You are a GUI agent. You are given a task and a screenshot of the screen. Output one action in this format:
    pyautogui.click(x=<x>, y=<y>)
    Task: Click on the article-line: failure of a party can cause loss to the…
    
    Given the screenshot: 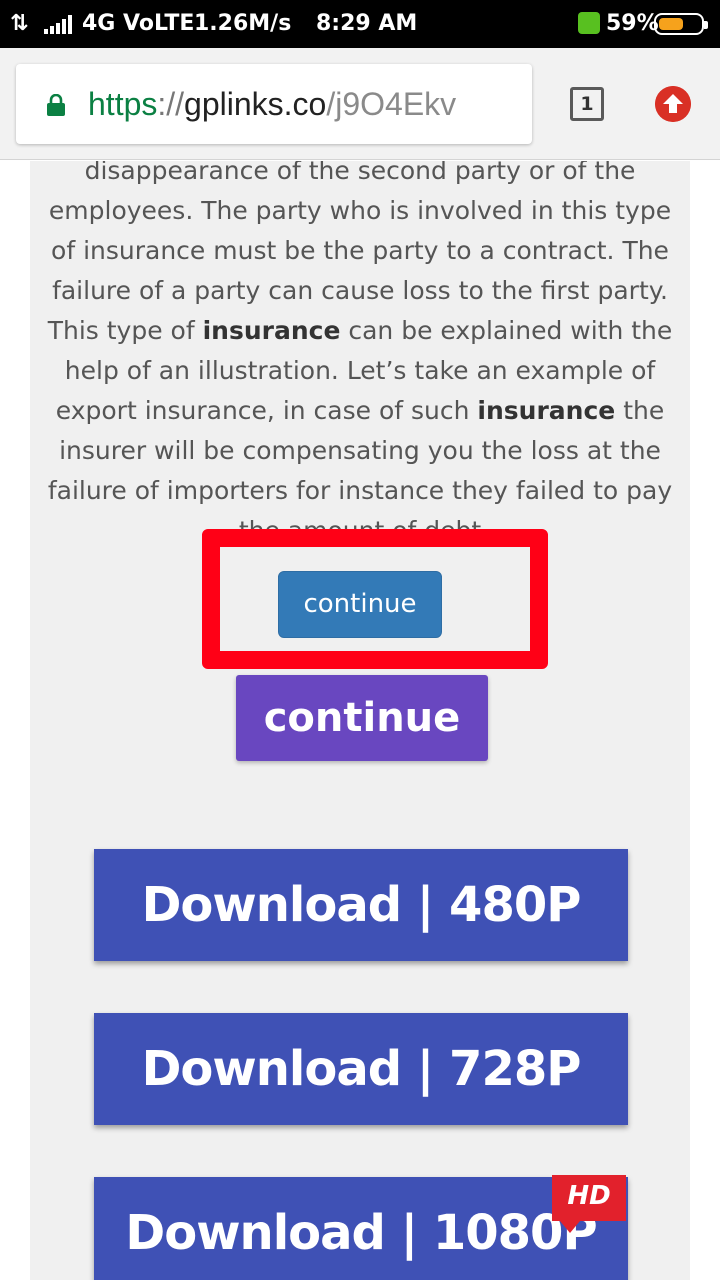 What is the action you would take?
    pyautogui.click(x=360, y=290)
    